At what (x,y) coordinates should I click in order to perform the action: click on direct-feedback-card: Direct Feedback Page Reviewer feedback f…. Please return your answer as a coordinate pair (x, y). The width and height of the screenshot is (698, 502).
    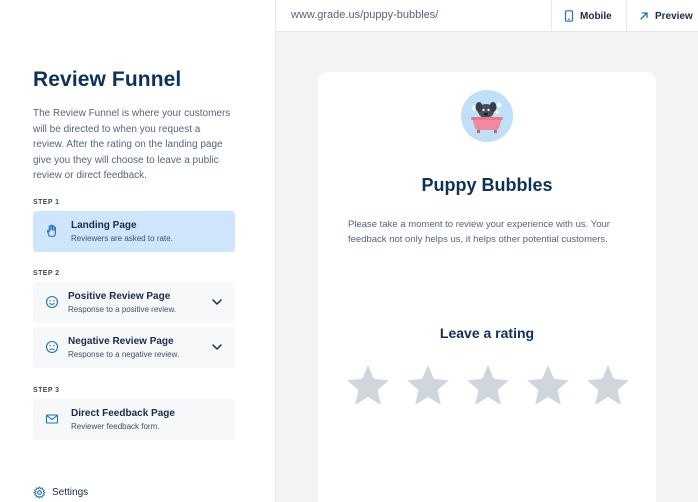
    Looking at the image, I should click on (134, 419).